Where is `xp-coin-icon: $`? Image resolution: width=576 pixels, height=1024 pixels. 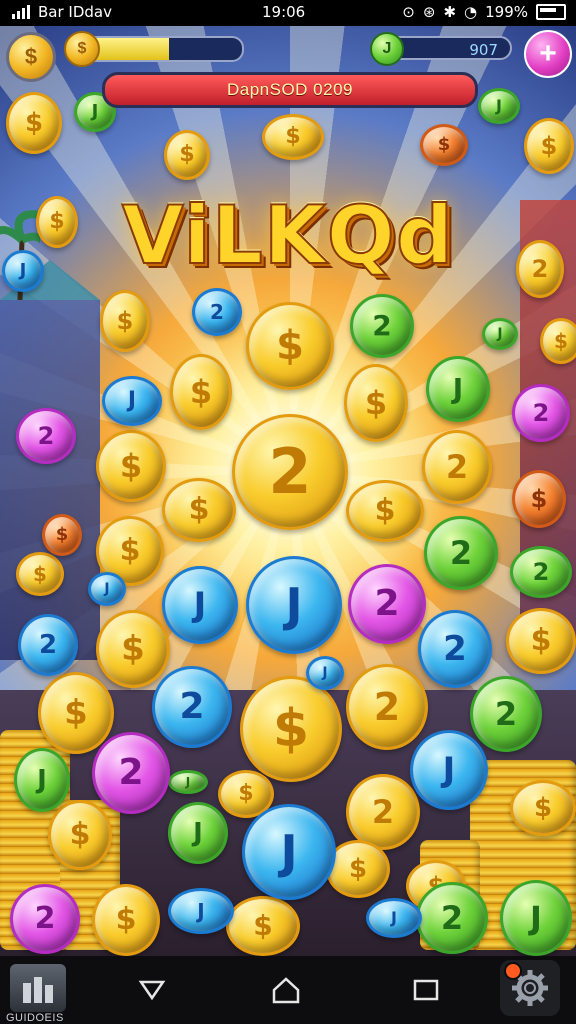
xp-coin-icon: $ is located at coordinates (82, 49).